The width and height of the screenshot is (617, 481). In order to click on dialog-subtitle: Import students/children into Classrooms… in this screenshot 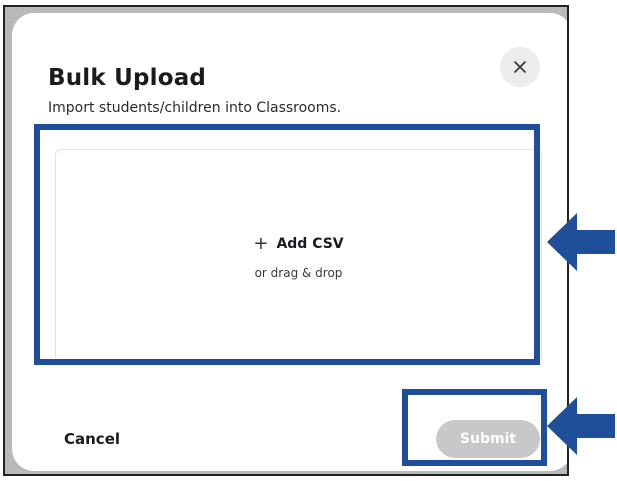, I will do `click(195, 108)`.